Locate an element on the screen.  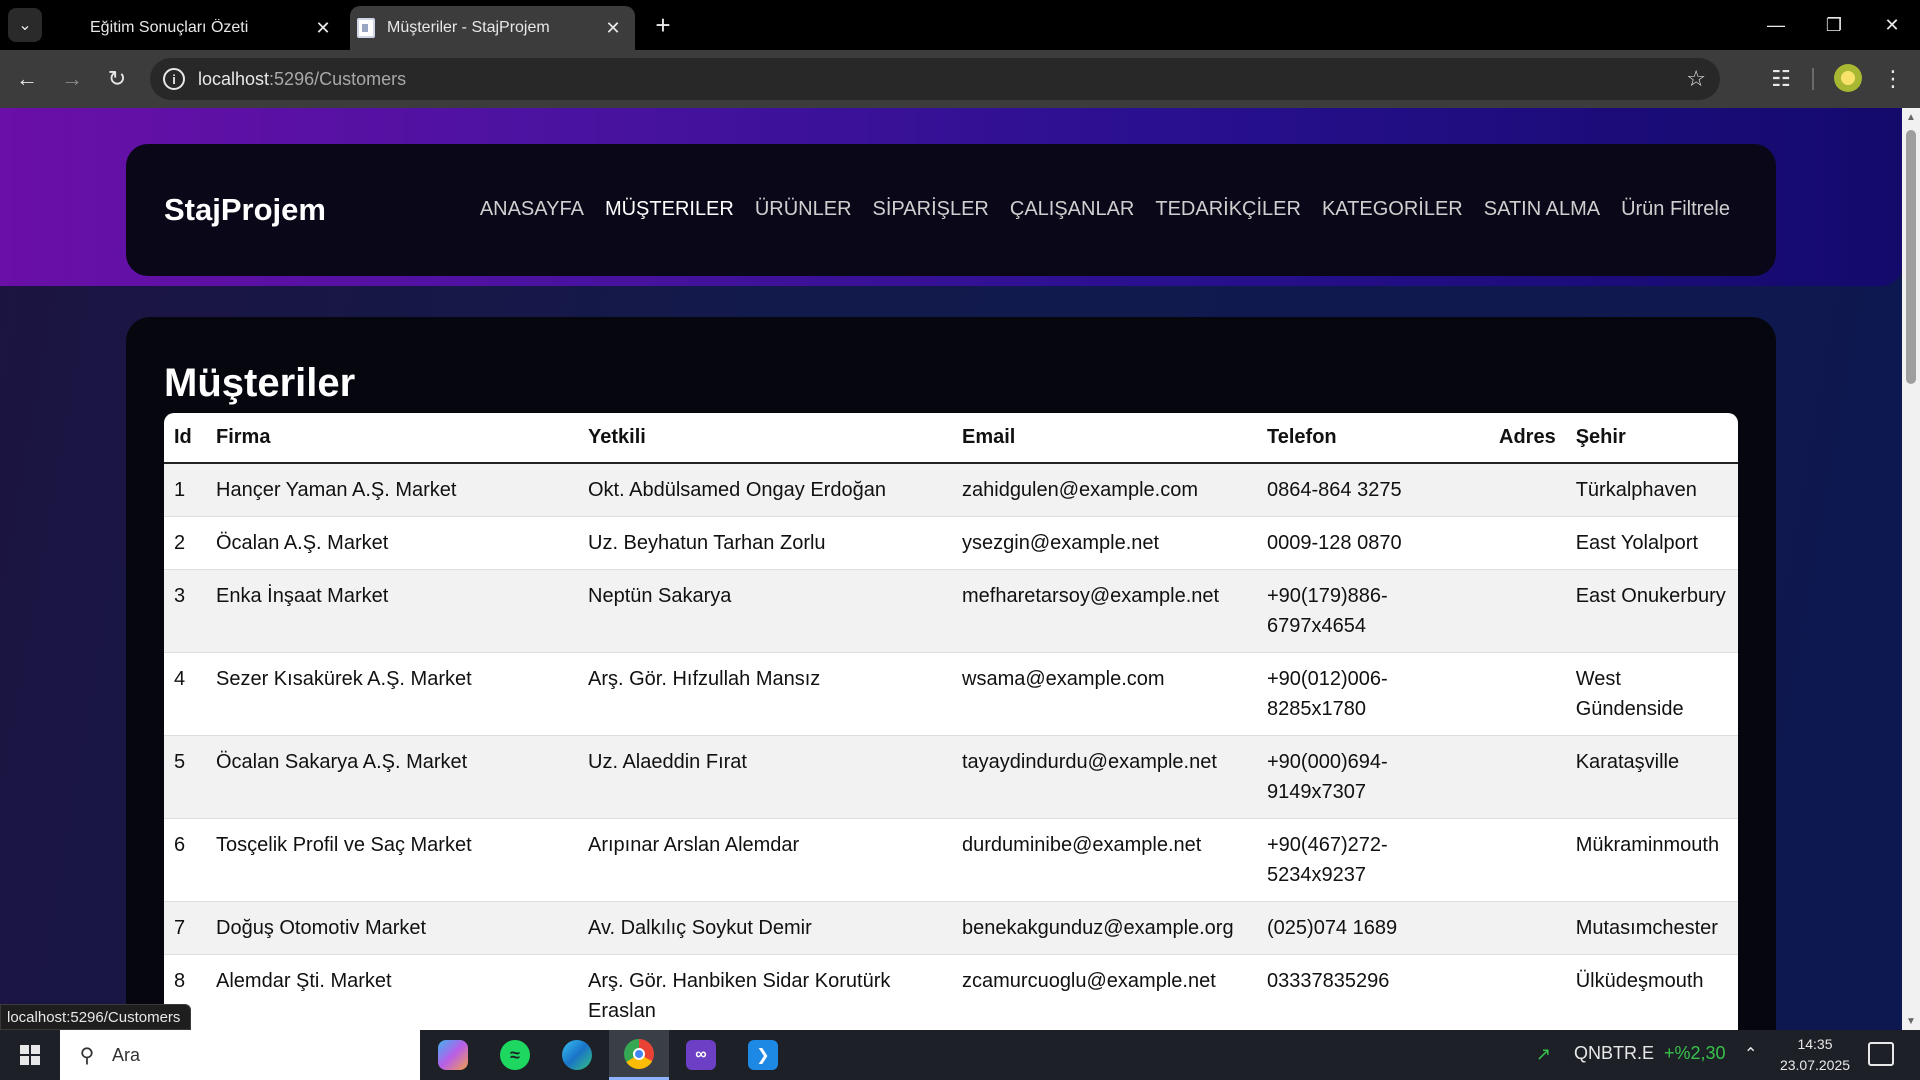
nav-urunler: ÜRÜNLER is located at coordinates (803, 209).